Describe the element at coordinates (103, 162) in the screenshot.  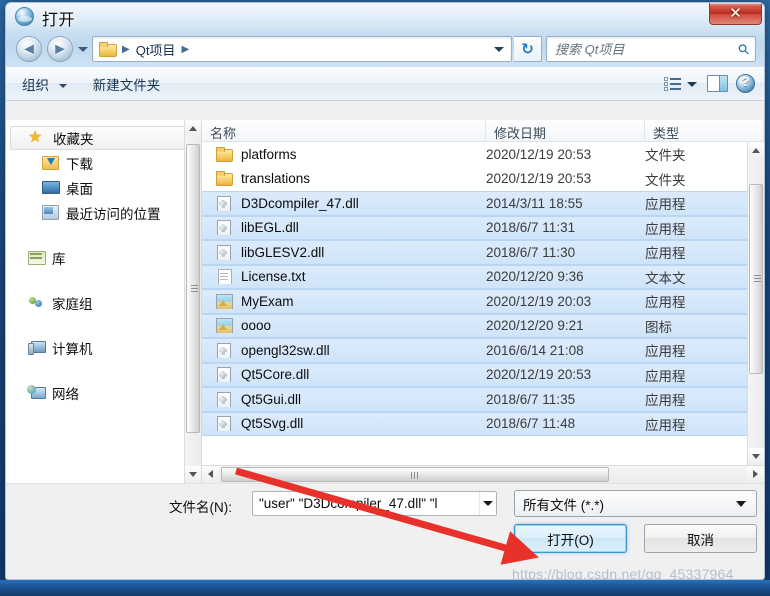
I see `sidebar-item-downloads: 下载` at that location.